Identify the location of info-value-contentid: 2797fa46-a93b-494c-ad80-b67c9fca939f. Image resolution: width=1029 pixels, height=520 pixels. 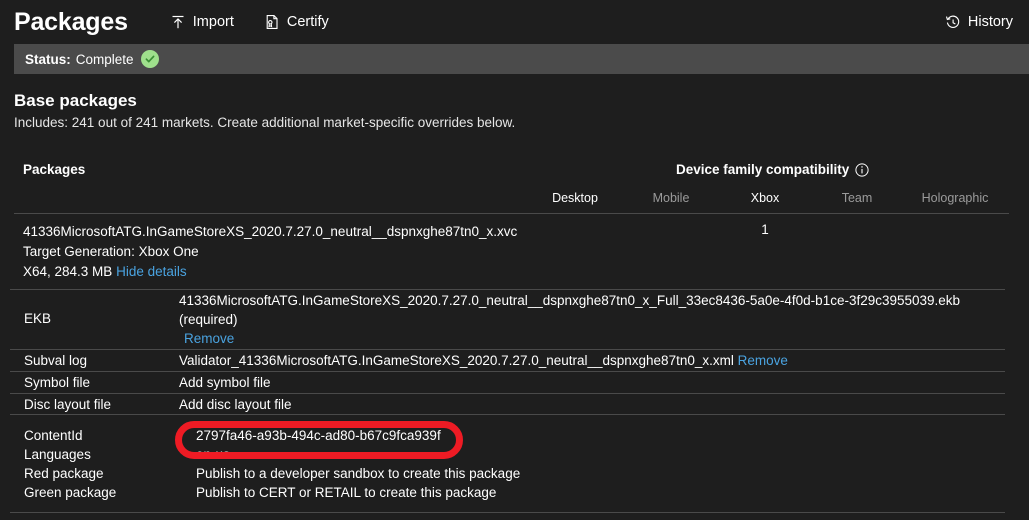
(318, 435).